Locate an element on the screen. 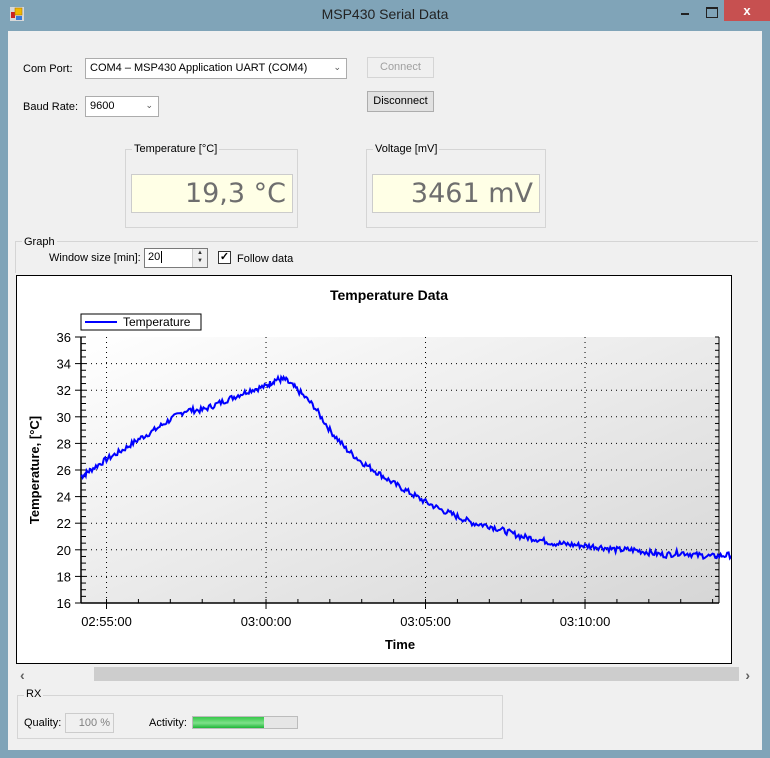  y-tick-label: 28 is located at coordinates (64, 443).